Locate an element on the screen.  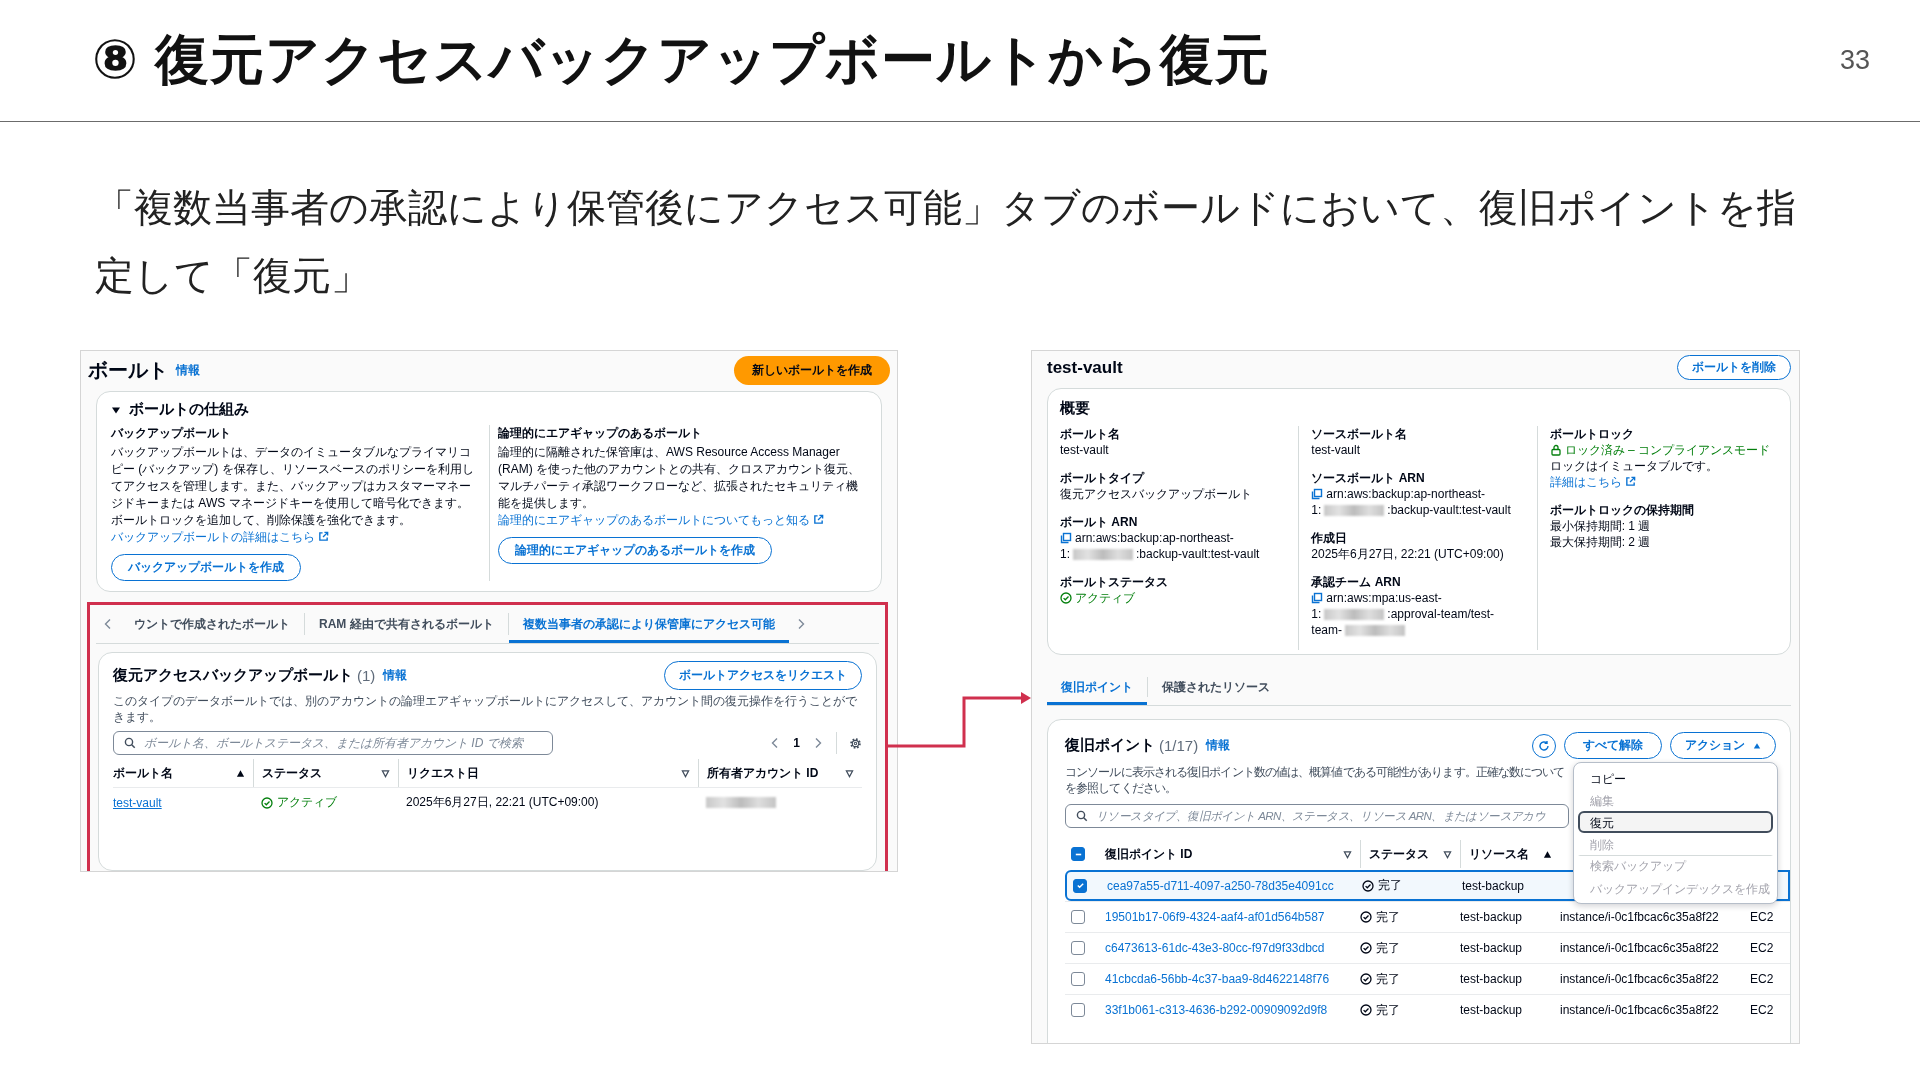
field-value: test-vault is located at coordinates (1085, 450).